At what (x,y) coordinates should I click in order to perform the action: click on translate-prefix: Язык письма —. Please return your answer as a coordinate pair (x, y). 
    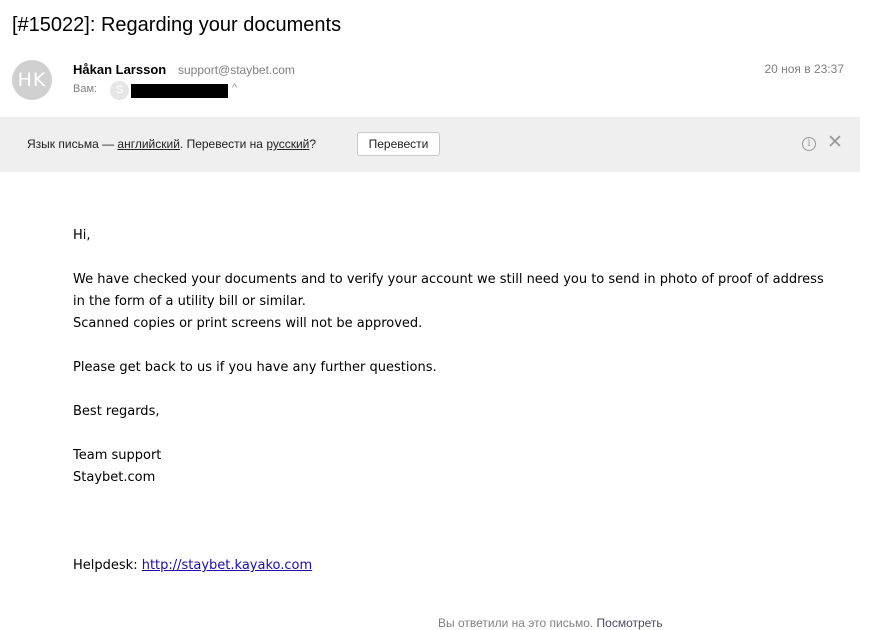
    Looking at the image, I should click on (72, 144).